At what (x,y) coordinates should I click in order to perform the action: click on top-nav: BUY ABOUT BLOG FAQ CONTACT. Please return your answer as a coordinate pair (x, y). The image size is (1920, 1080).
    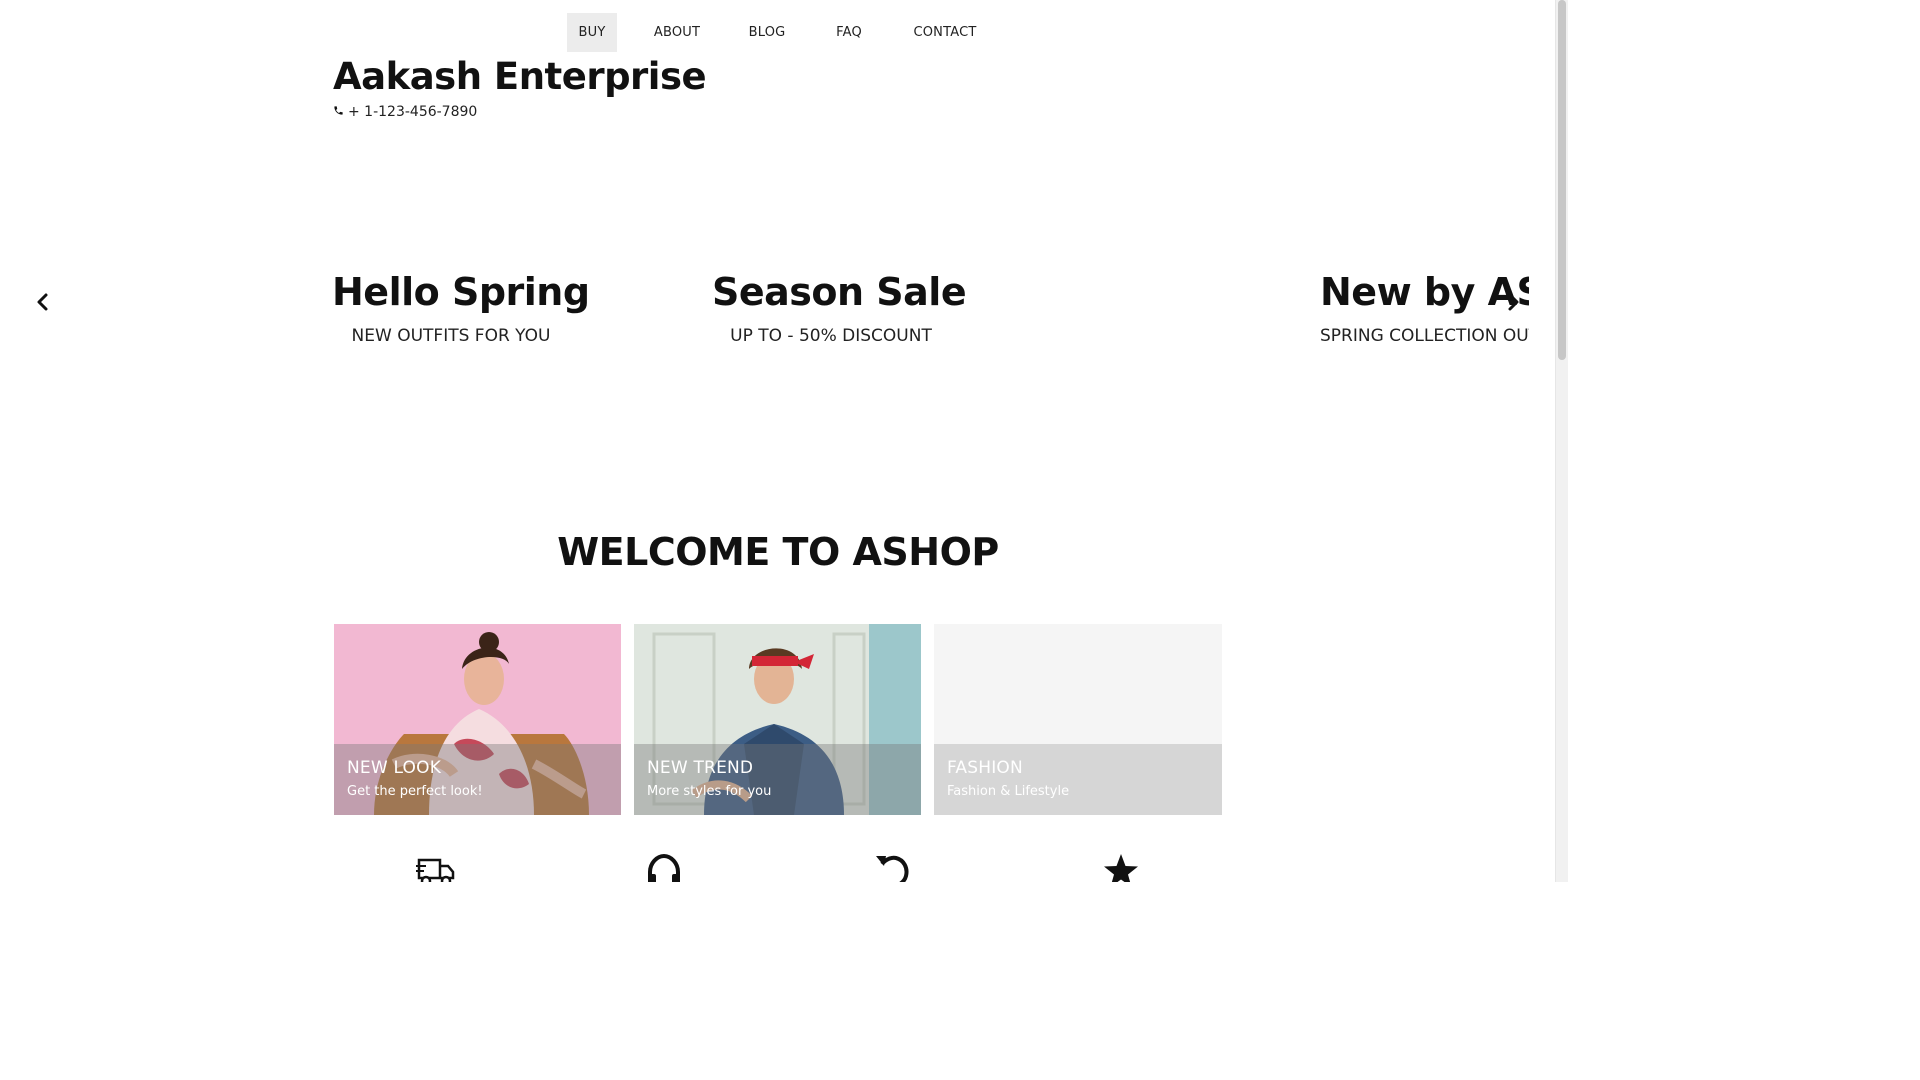
    Looking at the image, I should click on (784, 32).